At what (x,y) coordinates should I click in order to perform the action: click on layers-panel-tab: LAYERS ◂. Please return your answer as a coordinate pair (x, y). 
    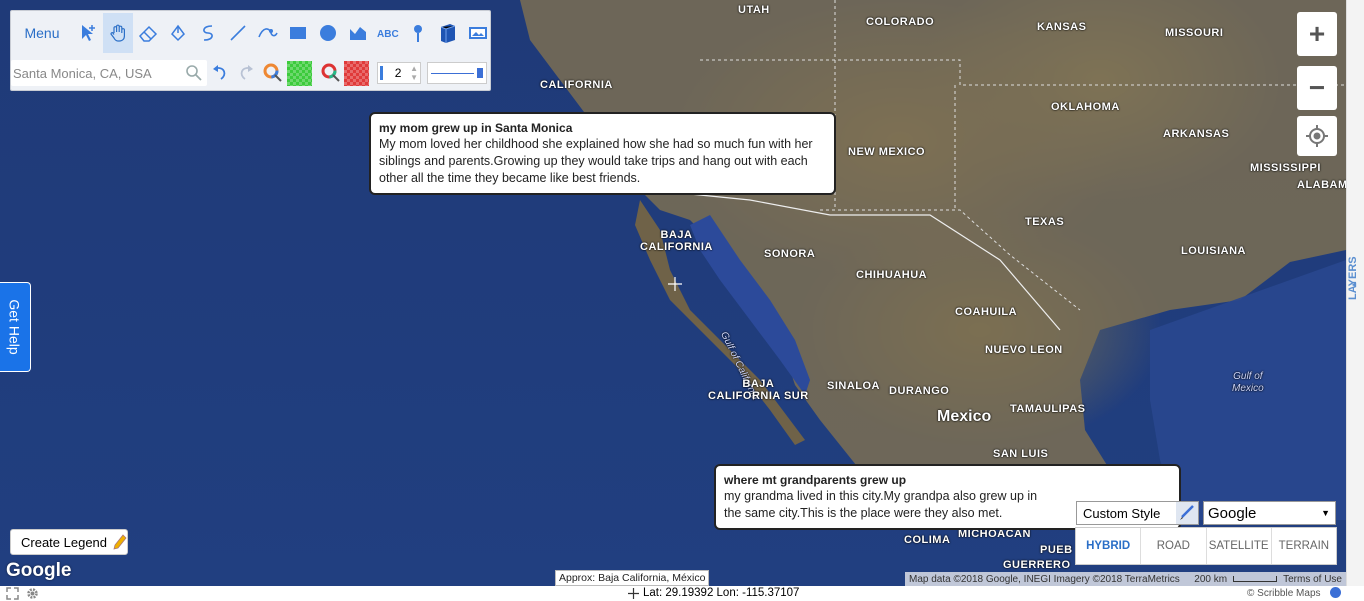
    Looking at the image, I should click on (1355, 293).